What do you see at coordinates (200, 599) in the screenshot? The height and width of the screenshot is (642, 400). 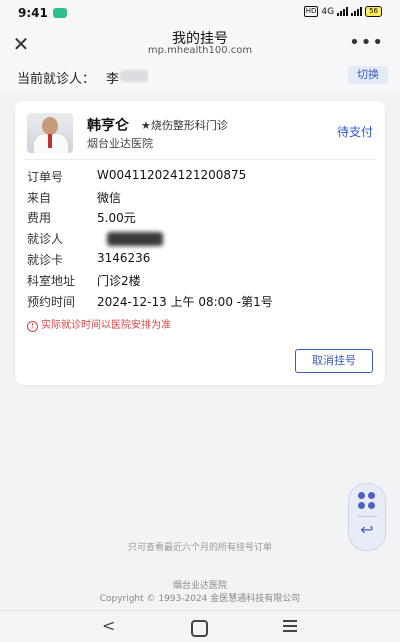 I see `footer-copyright: Copyright © 1993-2024 金医慧通科技有限公司` at bounding box center [200, 599].